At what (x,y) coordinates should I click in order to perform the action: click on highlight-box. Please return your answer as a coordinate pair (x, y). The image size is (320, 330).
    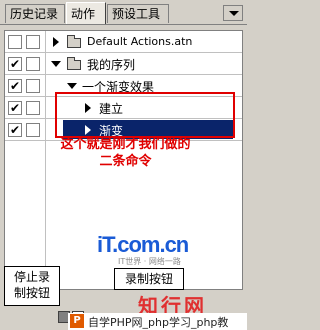
    Looking at the image, I should click on (145, 115).